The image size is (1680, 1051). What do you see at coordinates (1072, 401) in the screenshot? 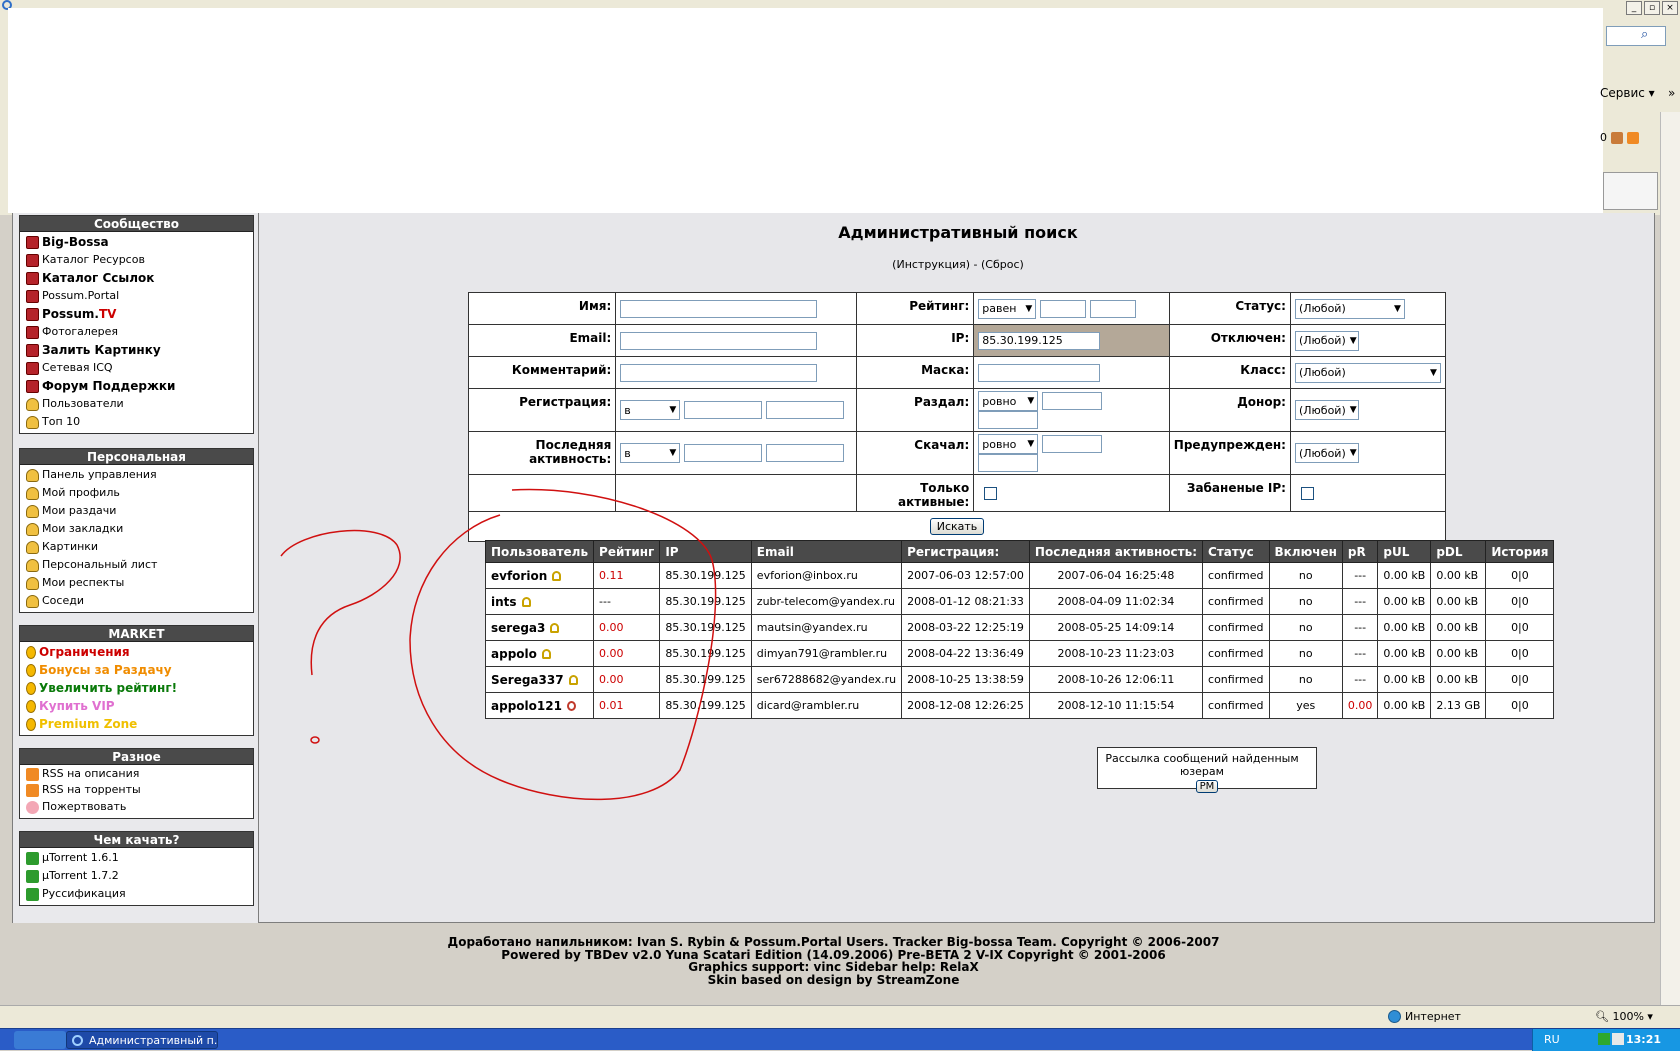
I see `uploaded-from-input` at bounding box center [1072, 401].